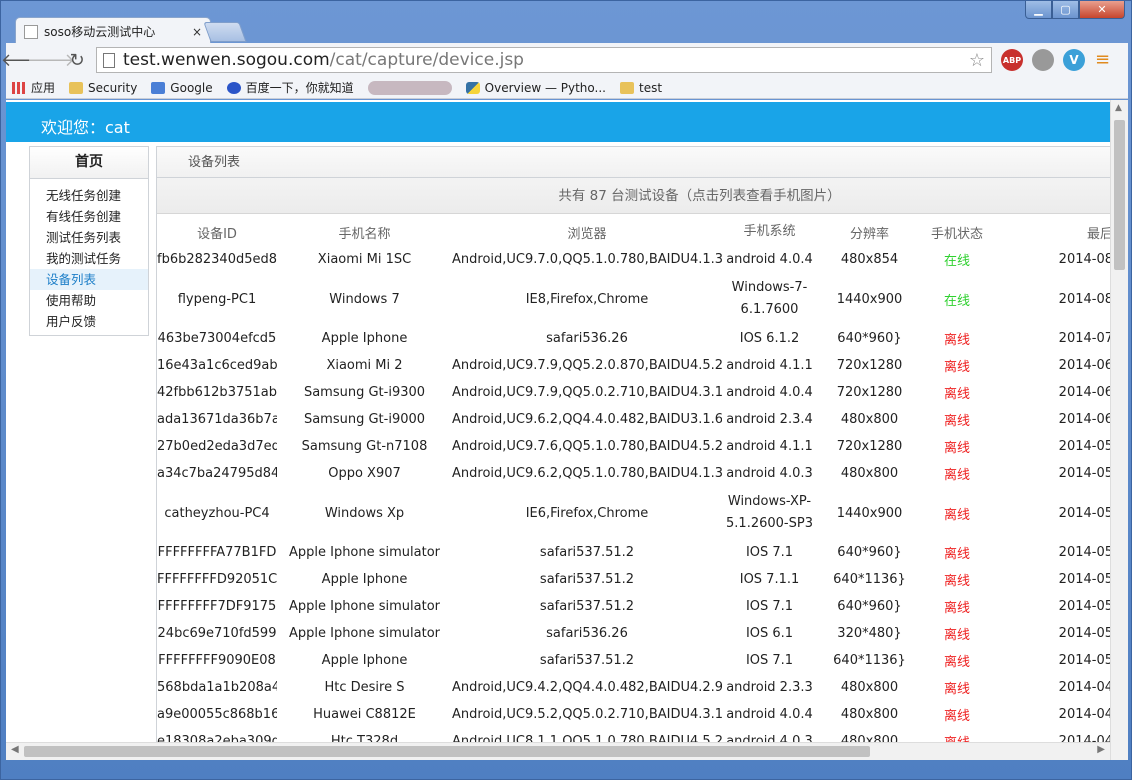 The image size is (1132, 780). I want to click on status-cell: 在线, so click(956, 261).